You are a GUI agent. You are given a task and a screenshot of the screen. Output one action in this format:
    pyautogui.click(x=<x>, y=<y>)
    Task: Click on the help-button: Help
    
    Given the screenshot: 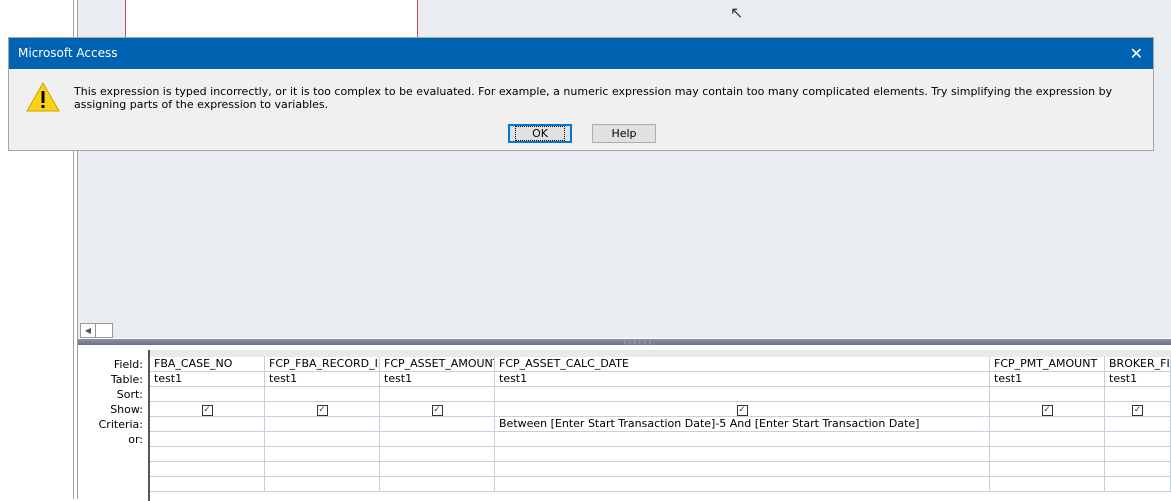 What is the action you would take?
    pyautogui.click(x=624, y=133)
    